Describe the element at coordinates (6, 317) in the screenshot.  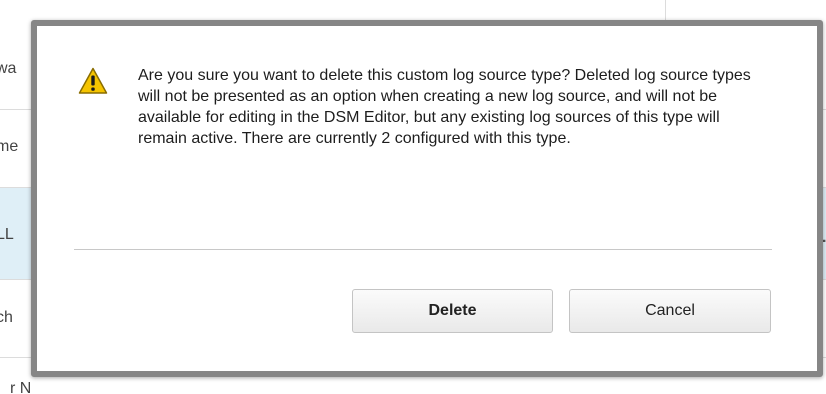
I see `table-cell-fragment: ch` at that location.